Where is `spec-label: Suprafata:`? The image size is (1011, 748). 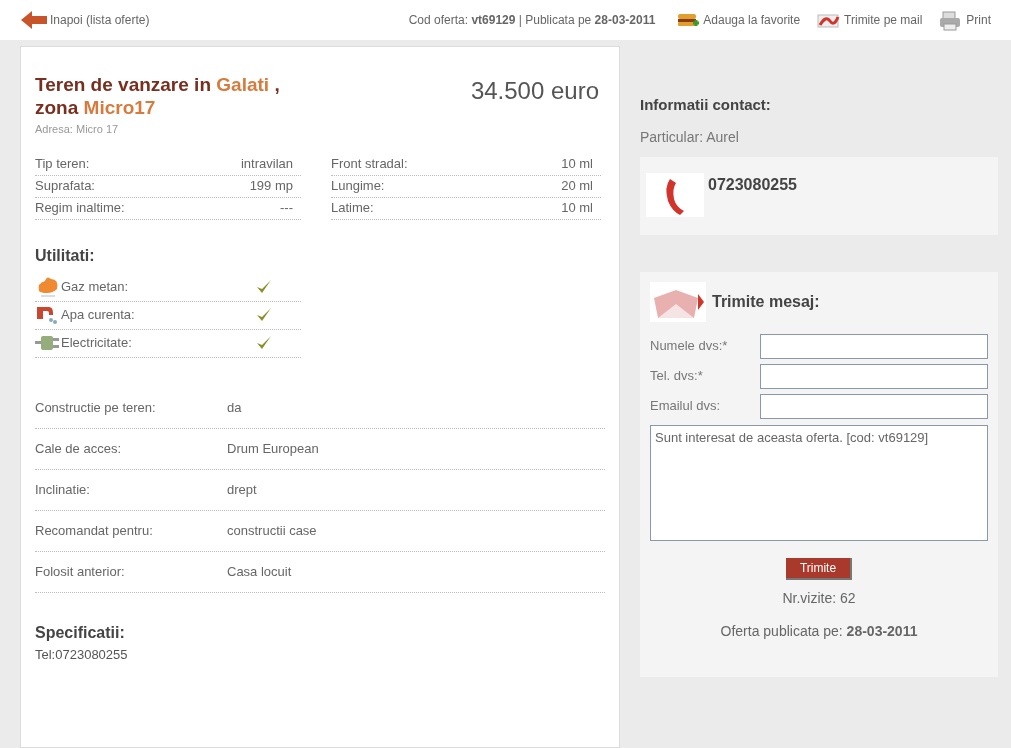 spec-label: Suprafata: is located at coordinates (65, 186).